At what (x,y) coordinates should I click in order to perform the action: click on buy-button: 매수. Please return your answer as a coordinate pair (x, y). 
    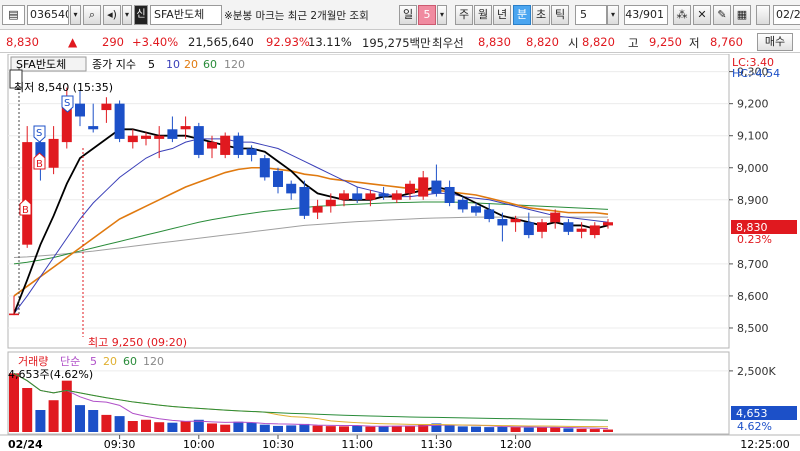
    Looking at the image, I should click on (775, 42).